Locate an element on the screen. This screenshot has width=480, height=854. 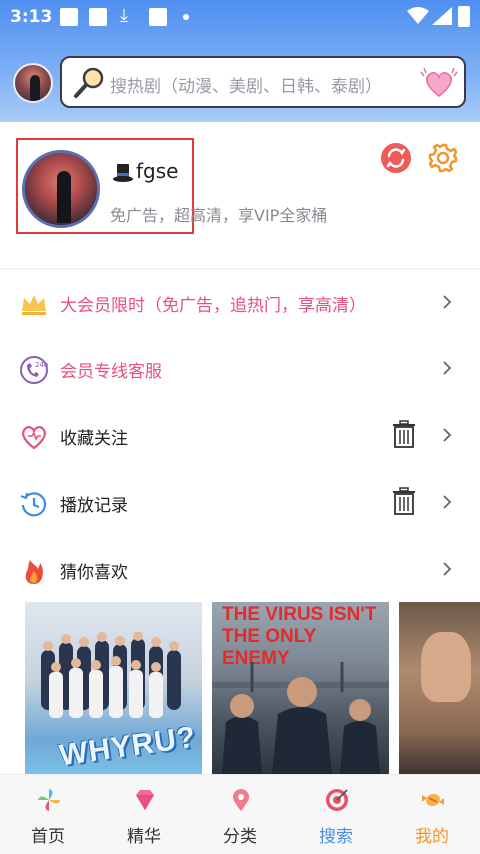
svg-text: 24h is located at coordinates (41, 365).